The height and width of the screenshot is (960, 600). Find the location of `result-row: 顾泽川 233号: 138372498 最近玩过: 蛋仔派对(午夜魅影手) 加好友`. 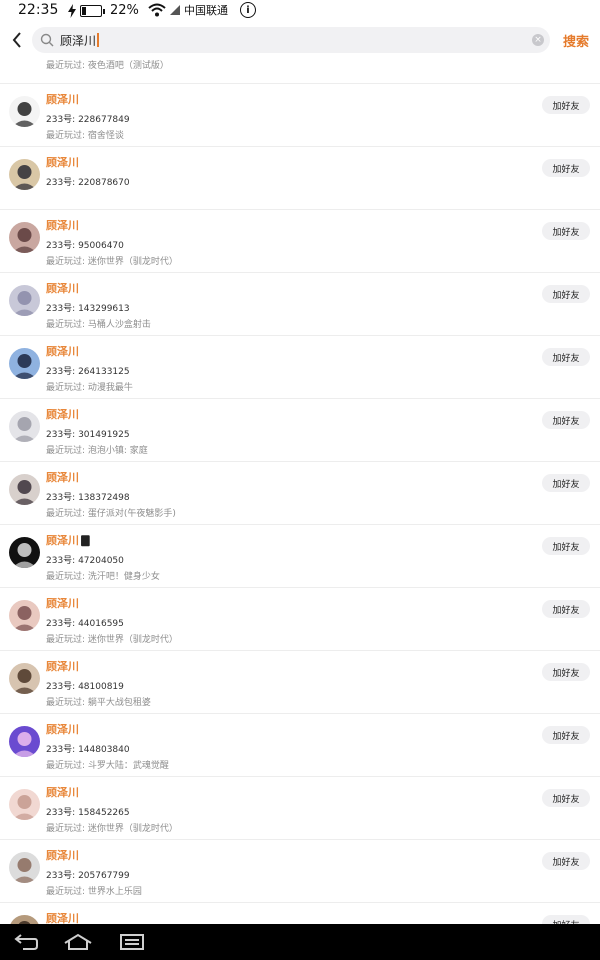

result-row: 顾泽川 233号: 138372498 最近玩过: 蛋仔派对(午夜魅影手) 加好友 is located at coordinates (300, 492).